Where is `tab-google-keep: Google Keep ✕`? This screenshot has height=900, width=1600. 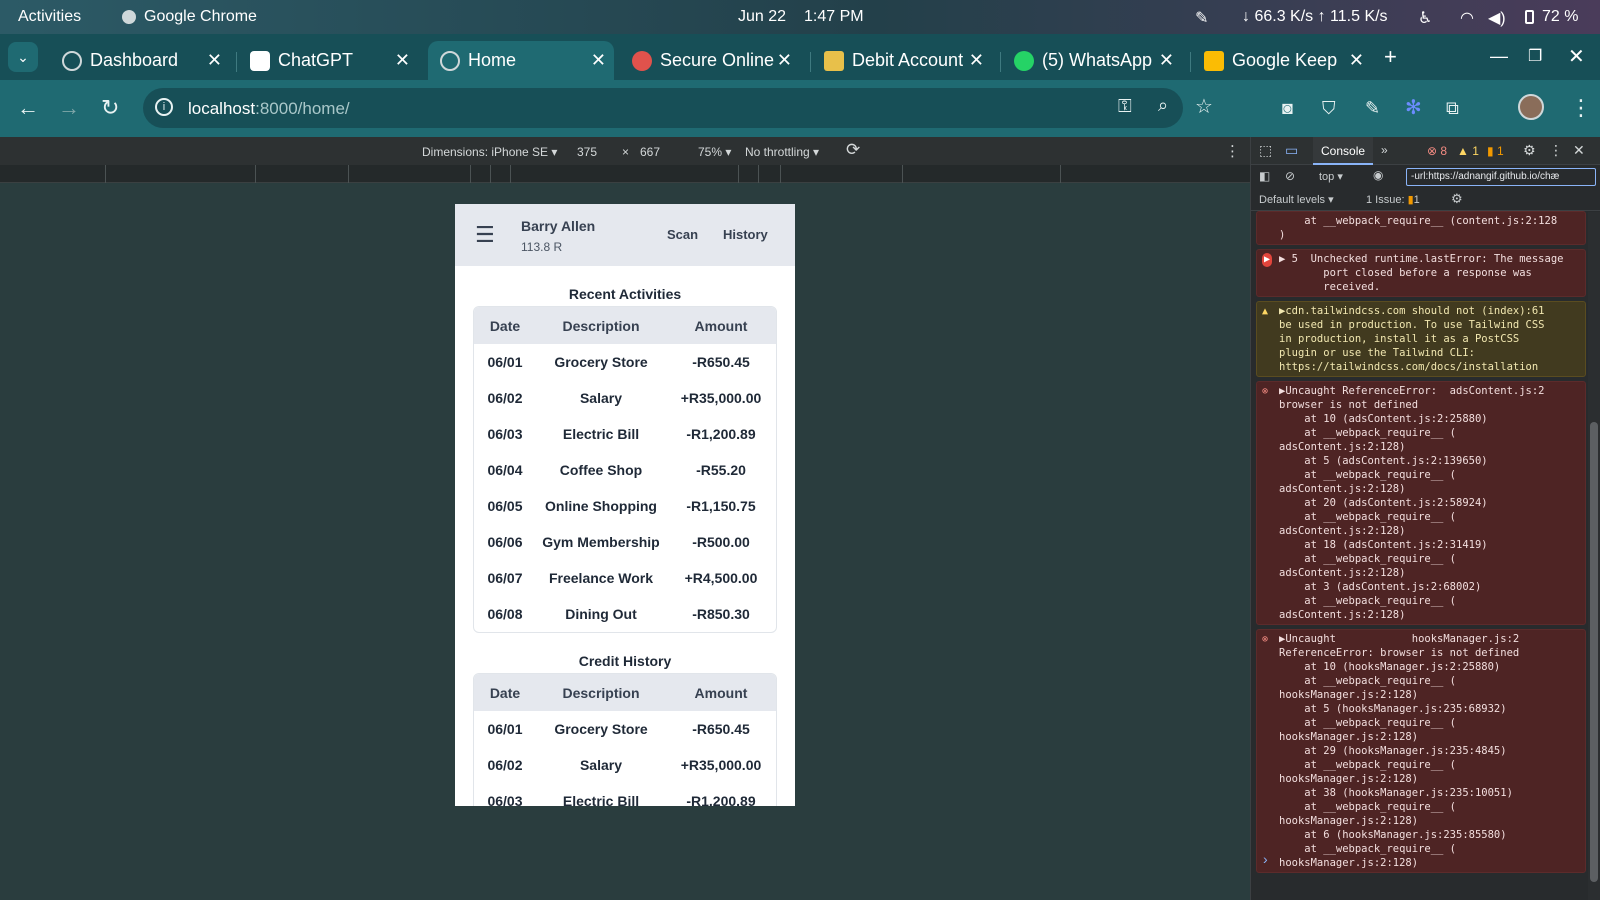
tab-google-keep: Google Keep ✕ is located at coordinates (1282, 60).